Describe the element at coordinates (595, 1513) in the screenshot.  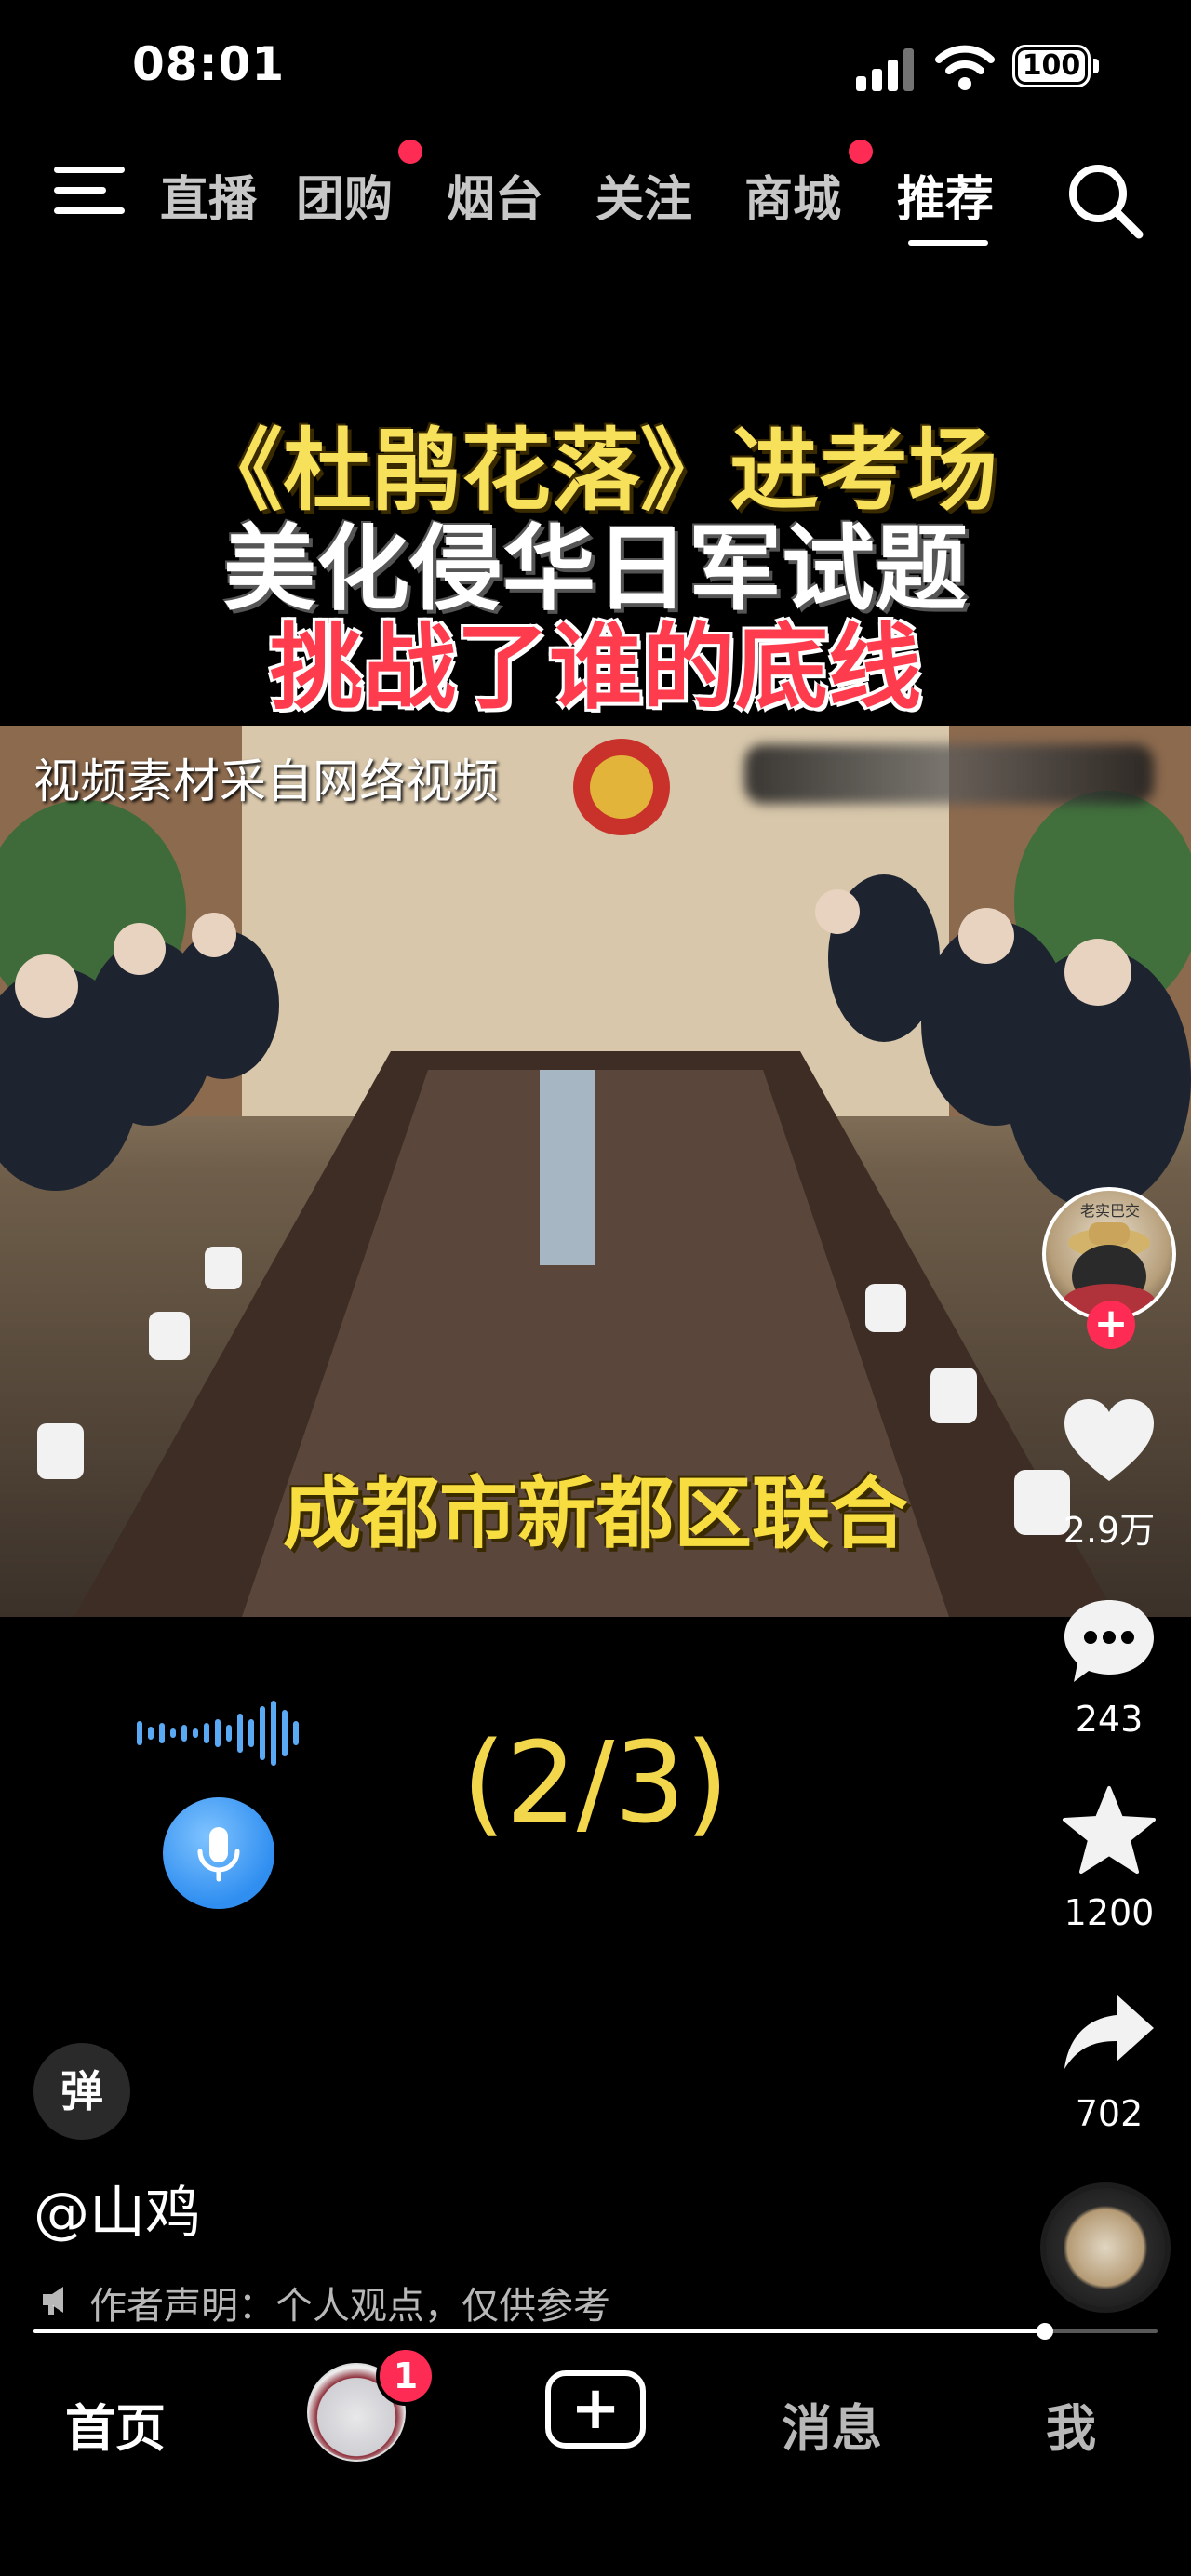
I see `video-subtitle: 成都市新都区联合` at that location.